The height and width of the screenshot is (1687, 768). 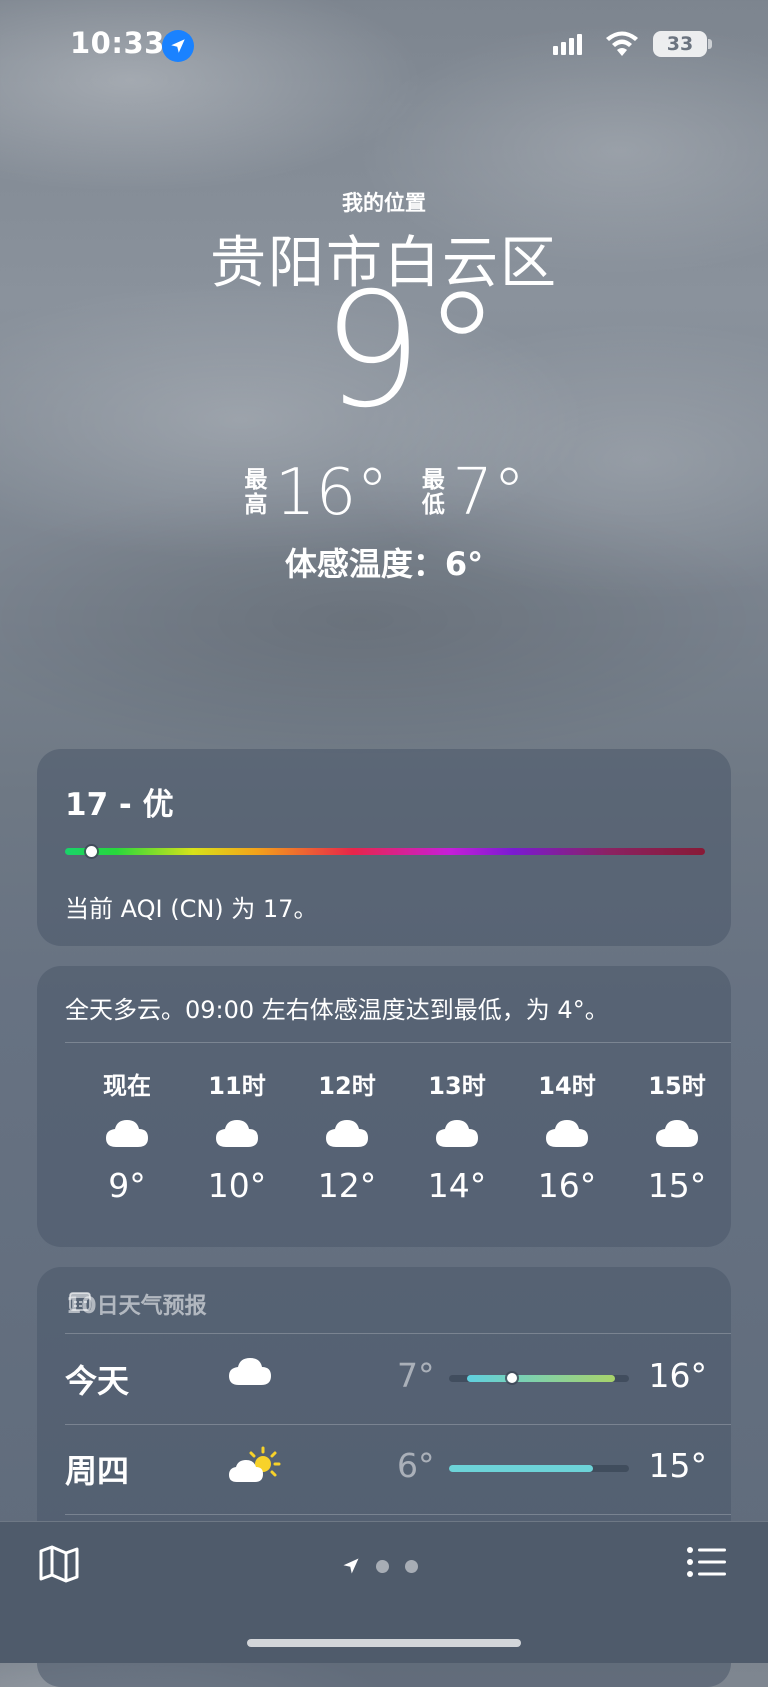 I want to click on feels-like: 体感温度：6°, so click(x=384, y=564).